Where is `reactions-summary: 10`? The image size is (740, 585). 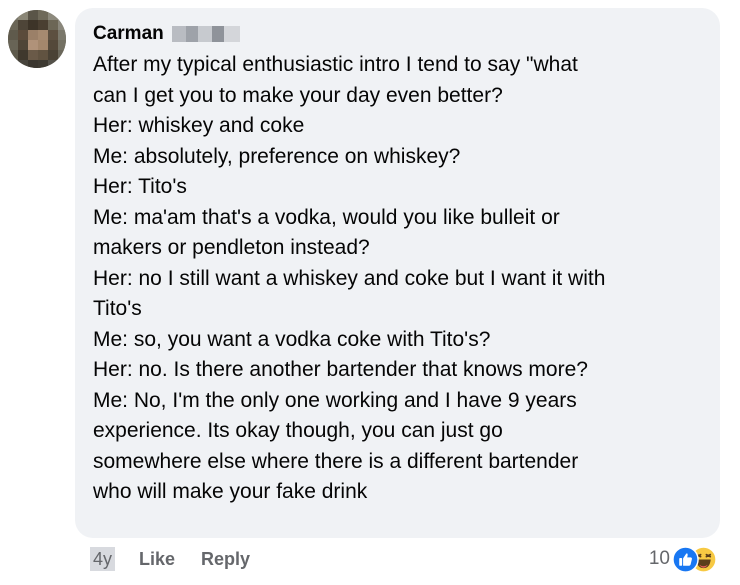
reactions-summary: 10 is located at coordinates (683, 559).